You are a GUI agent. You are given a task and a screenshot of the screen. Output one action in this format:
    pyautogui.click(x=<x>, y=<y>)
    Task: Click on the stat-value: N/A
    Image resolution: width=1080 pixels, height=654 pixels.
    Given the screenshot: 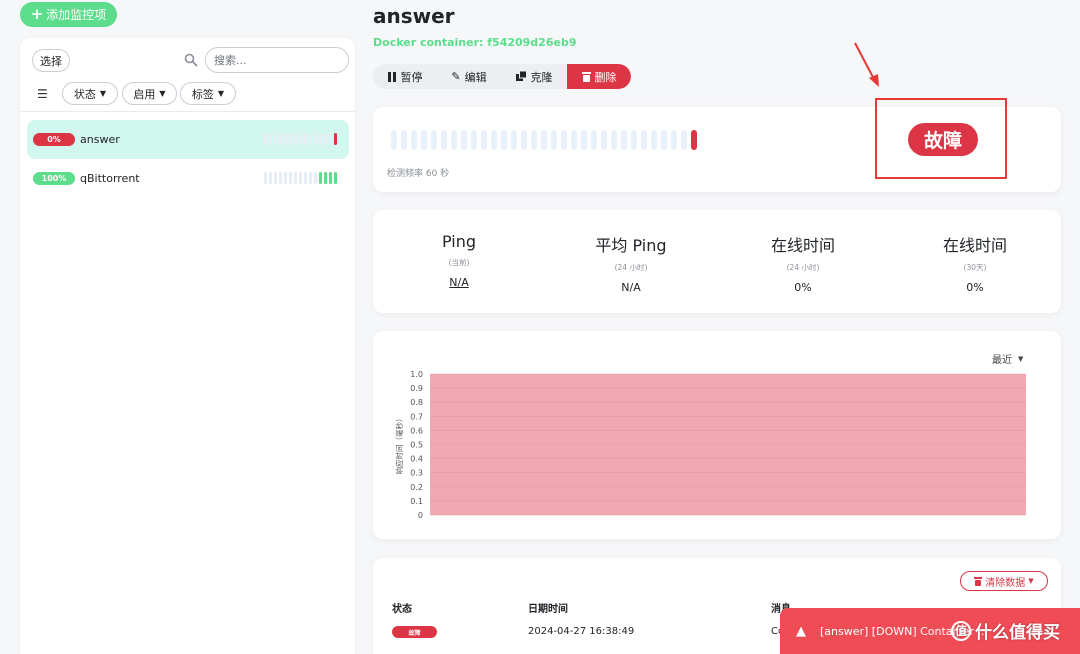 What is the action you would take?
    pyautogui.click(x=631, y=287)
    